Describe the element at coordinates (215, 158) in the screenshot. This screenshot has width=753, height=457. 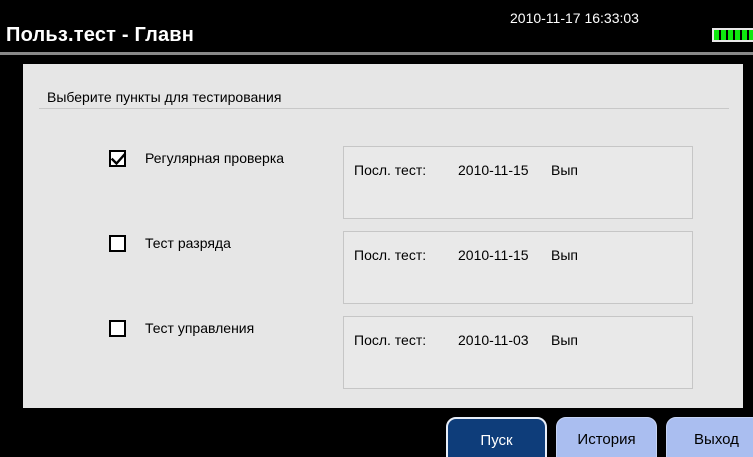
I see `test-label: Регулярная проверка` at that location.